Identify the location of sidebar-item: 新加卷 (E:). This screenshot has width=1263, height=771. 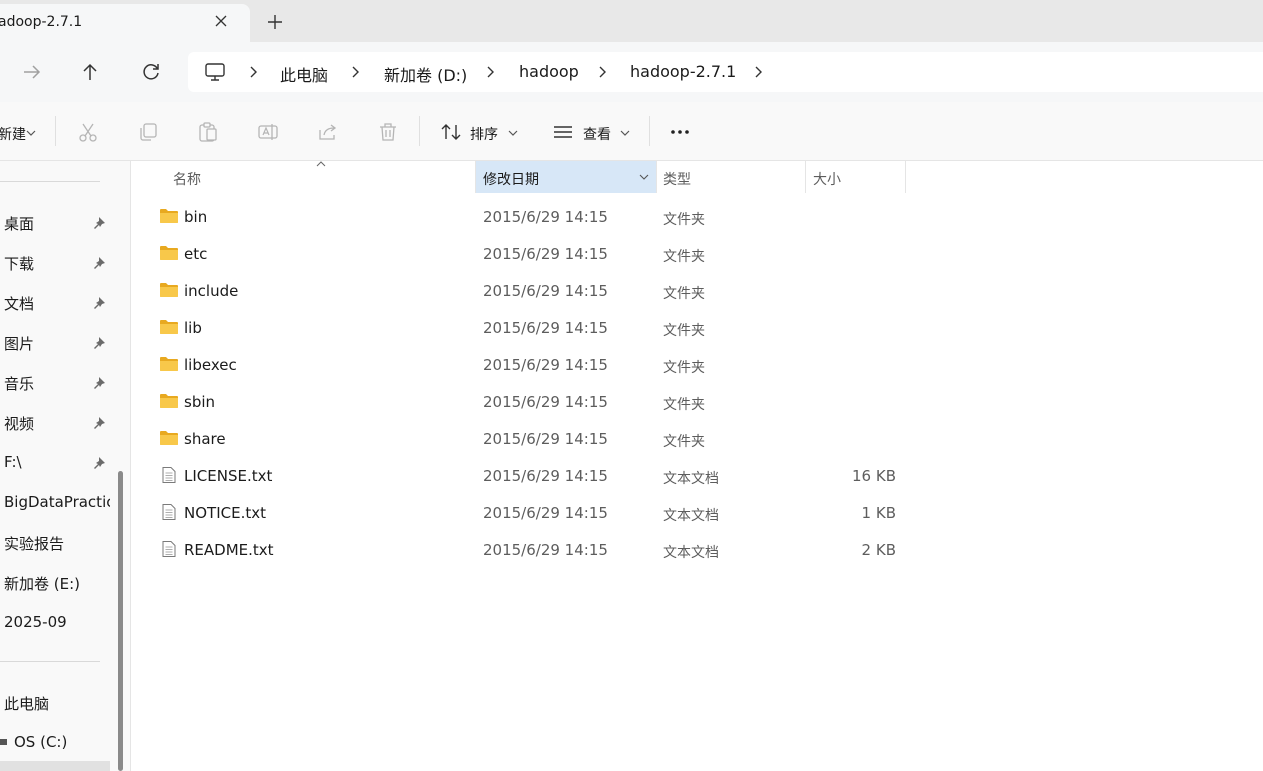
(57, 583).